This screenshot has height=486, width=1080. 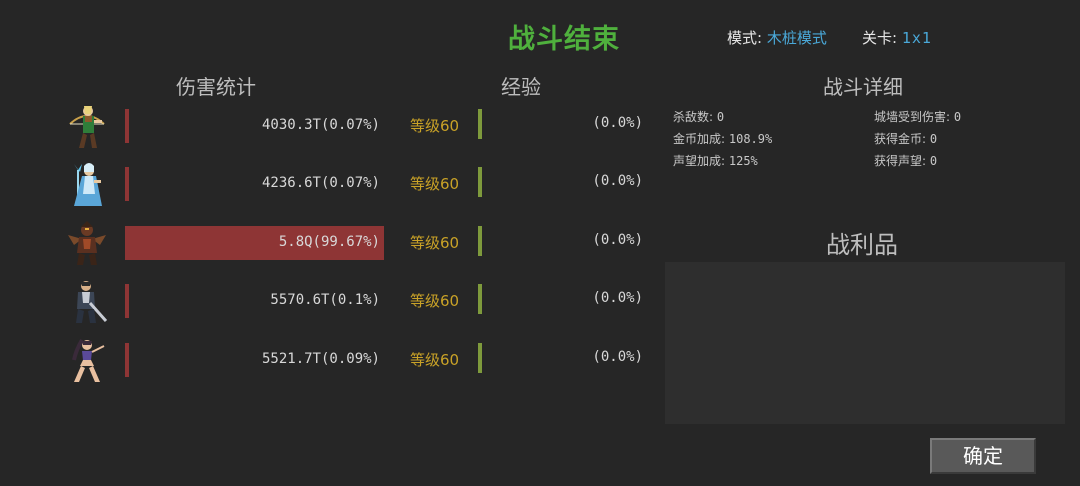 What do you see at coordinates (933, 161) in the screenshot?
I see `fame-gained-value: 0` at bounding box center [933, 161].